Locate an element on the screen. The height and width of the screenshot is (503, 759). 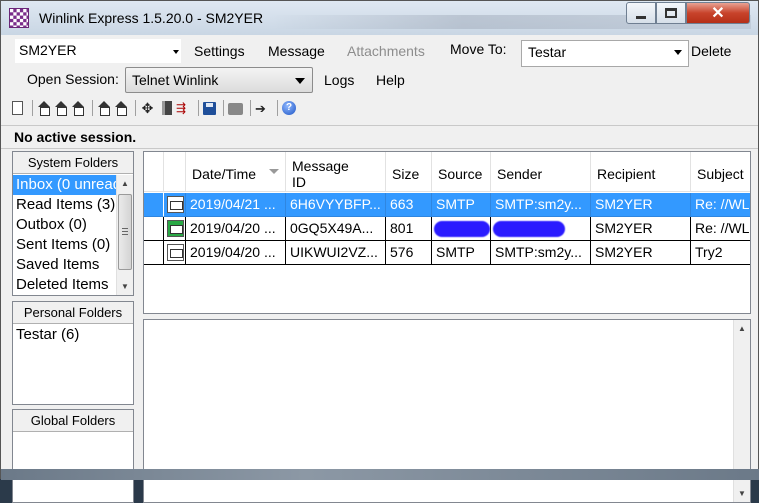
personal-folder-list: Testar (6) is located at coordinates (65, 335).